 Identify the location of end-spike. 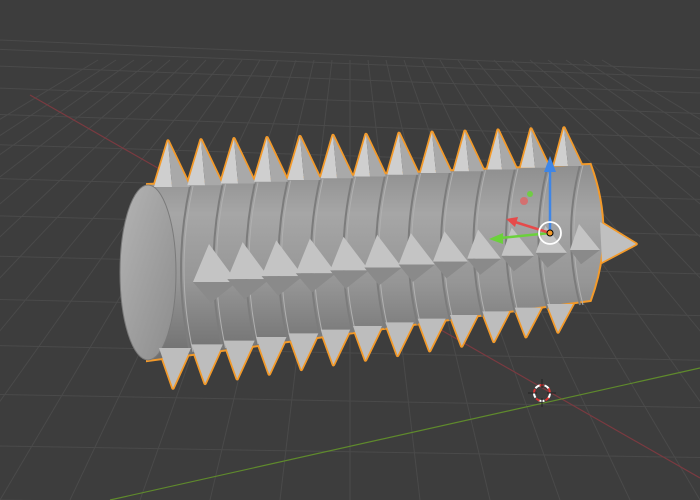
(618, 242).